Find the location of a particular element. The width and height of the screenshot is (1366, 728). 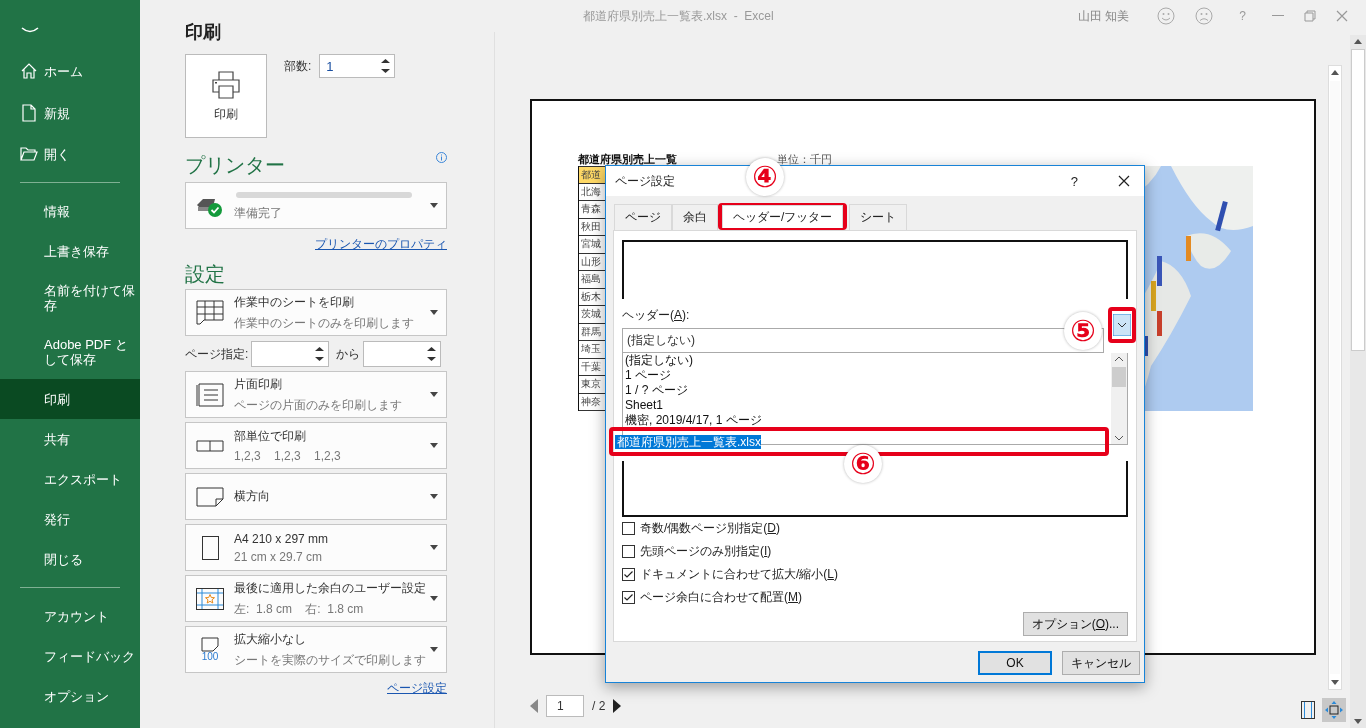

page-setup-link: ページ設定 is located at coordinates (316, 688).